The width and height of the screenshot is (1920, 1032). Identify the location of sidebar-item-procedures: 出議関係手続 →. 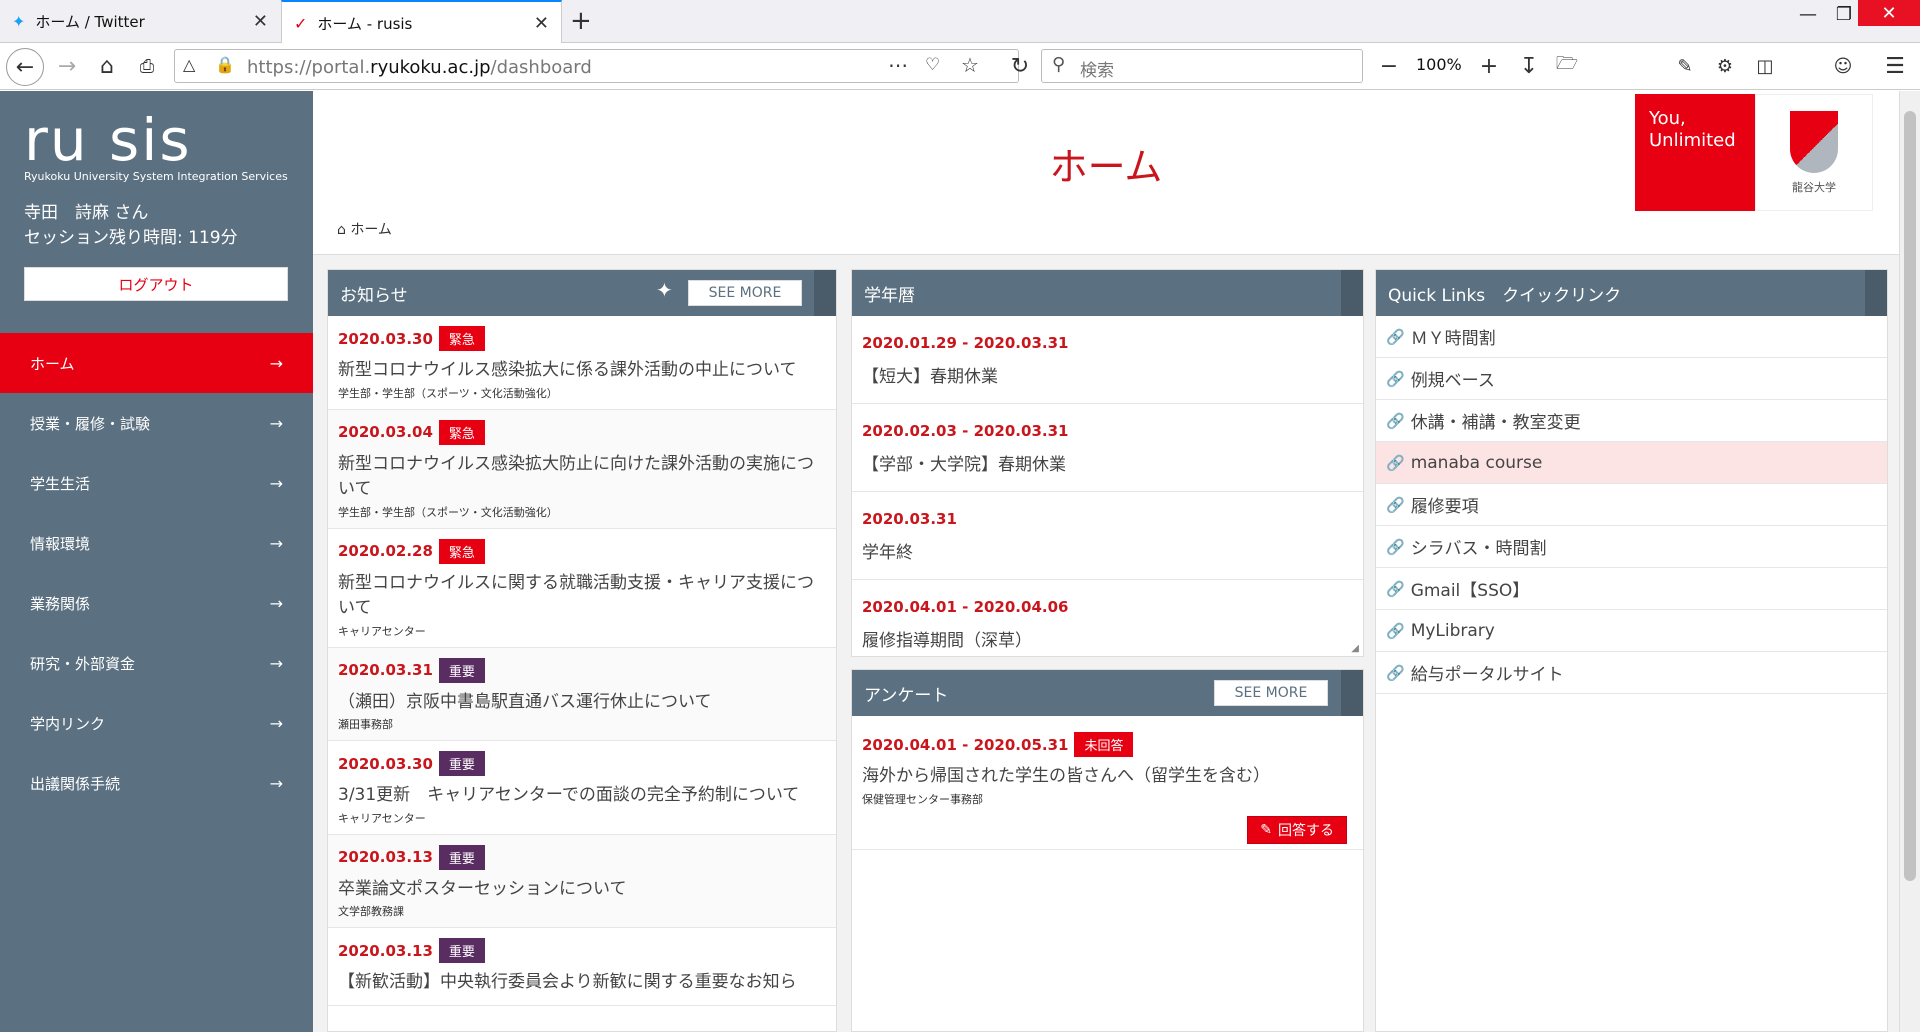
(156, 783).